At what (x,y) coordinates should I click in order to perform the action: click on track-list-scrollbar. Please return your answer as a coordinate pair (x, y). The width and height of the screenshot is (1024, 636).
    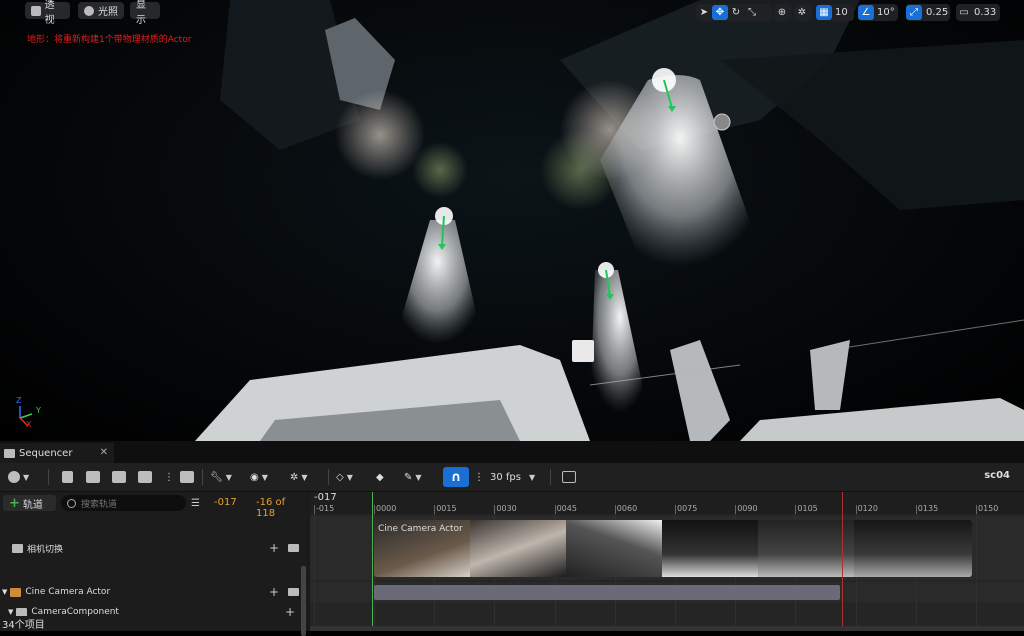
    Looking at the image, I should click on (303, 601).